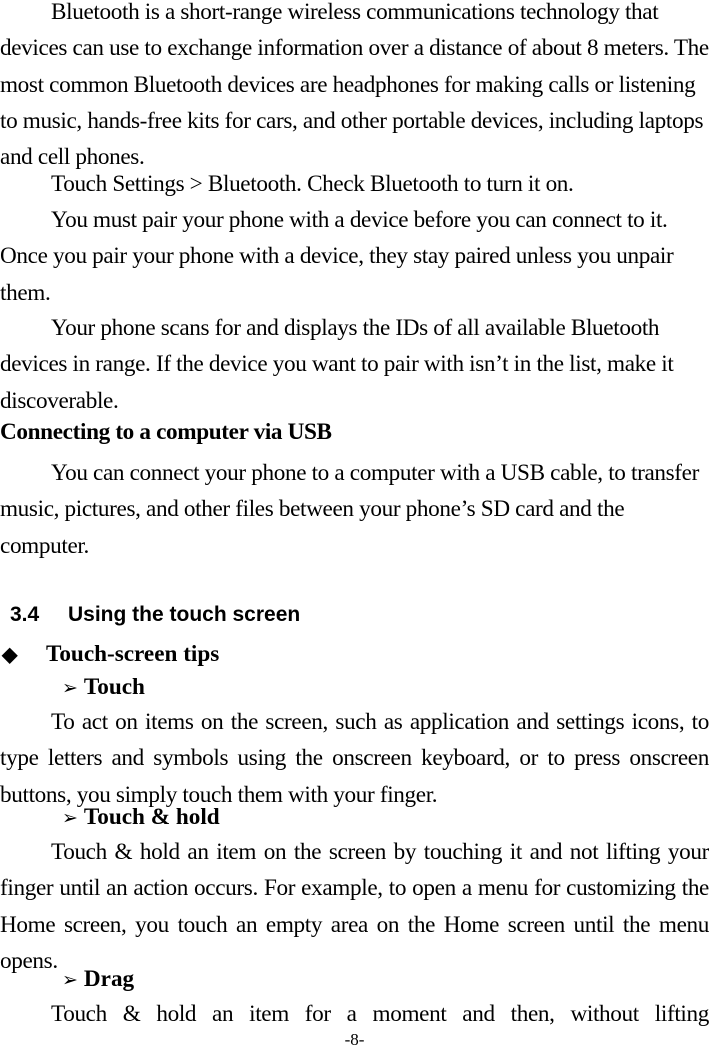 The height and width of the screenshot is (1053, 709). I want to click on section-number: 3.4, so click(25, 614).